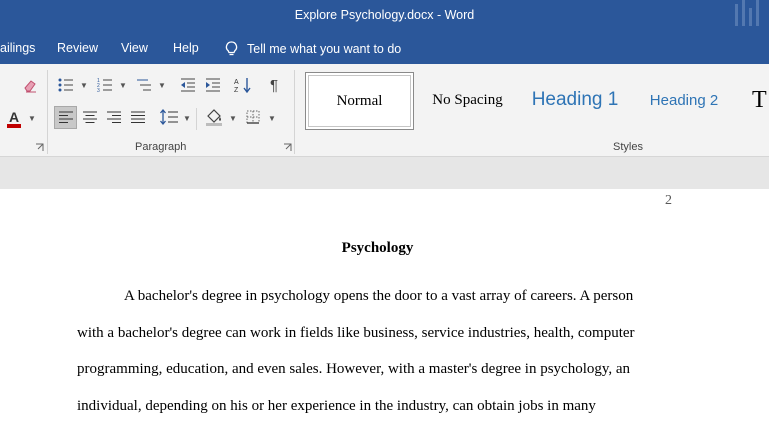 The width and height of the screenshot is (769, 425). What do you see at coordinates (84, 85) in the screenshot?
I see `bullets-dropdown-icon: ▼` at bounding box center [84, 85].